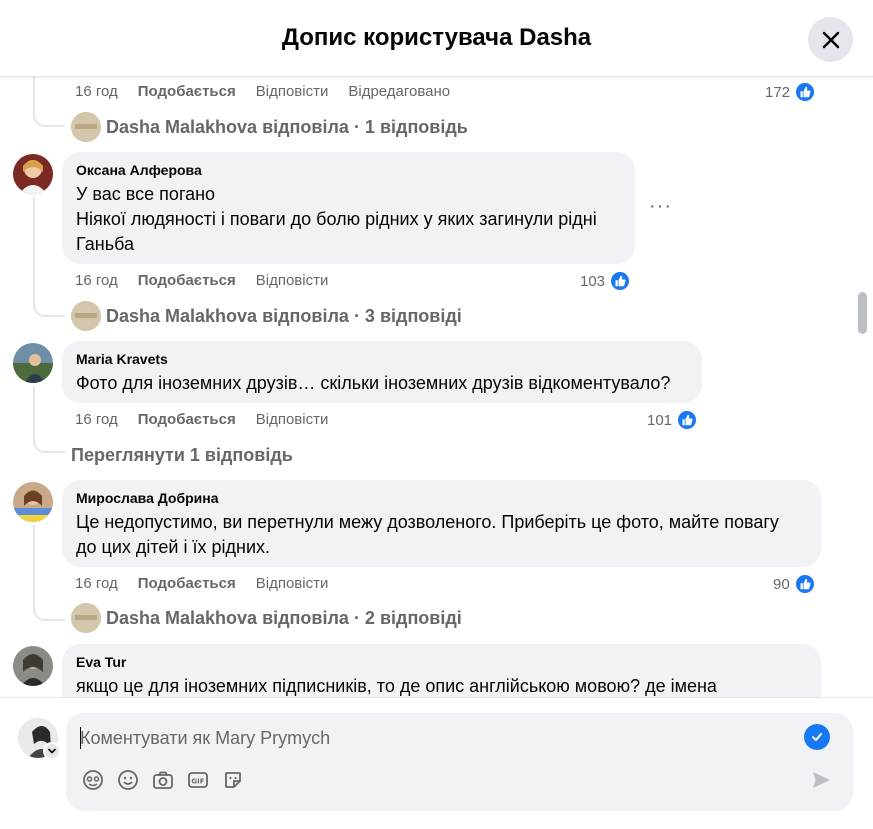  I want to click on reaction-count: 101, so click(673, 420).